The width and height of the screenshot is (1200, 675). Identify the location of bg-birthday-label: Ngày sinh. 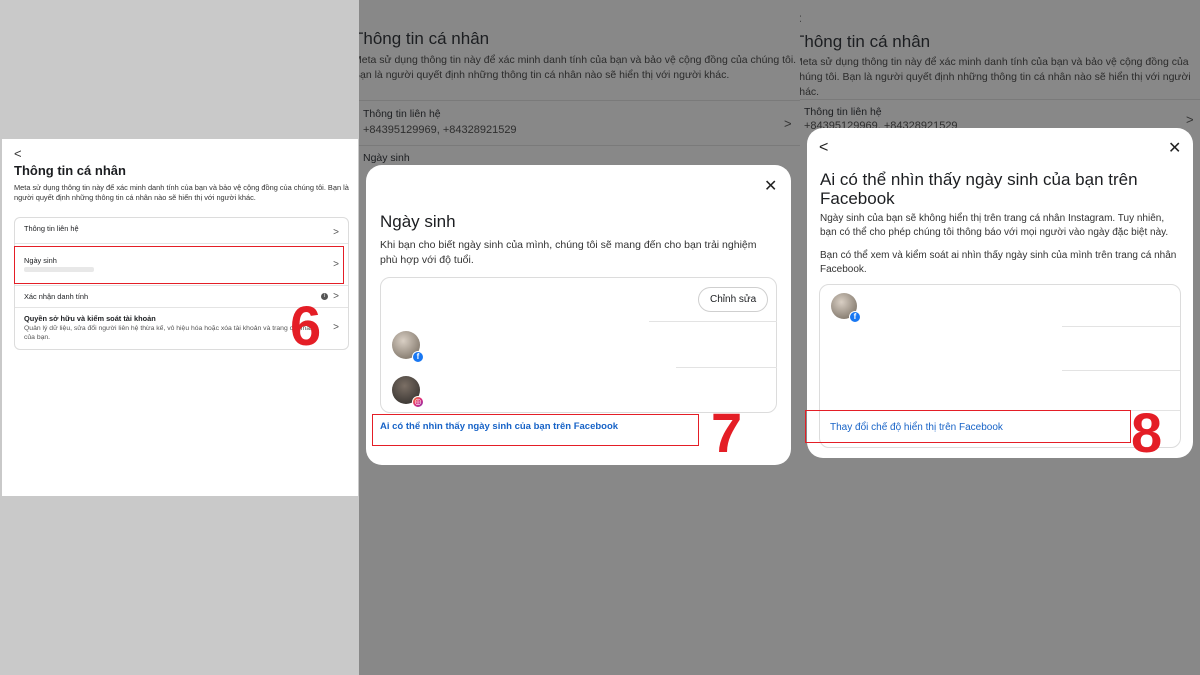
(386, 158).